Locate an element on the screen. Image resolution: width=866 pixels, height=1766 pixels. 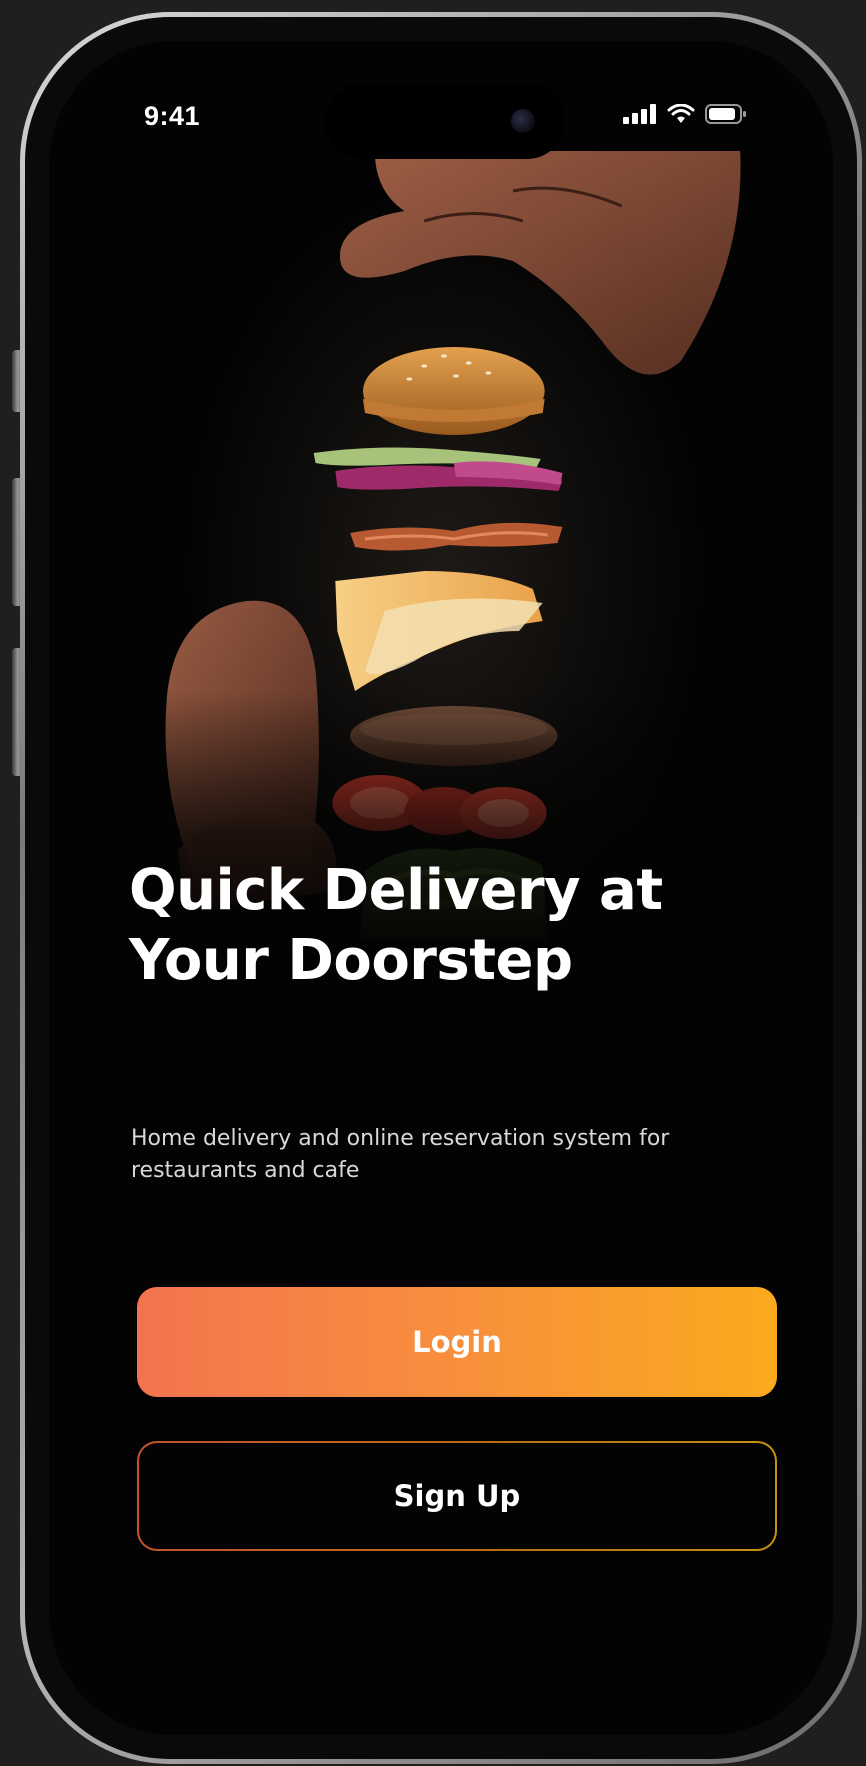
login-button: Login is located at coordinates (457, 1342).